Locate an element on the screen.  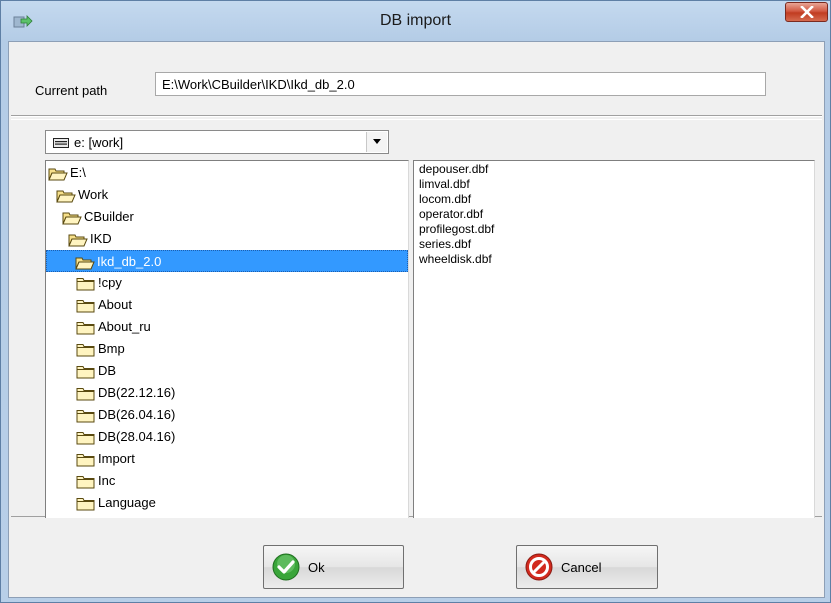
current-path-label: Current path is located at coordinates (71, 90).